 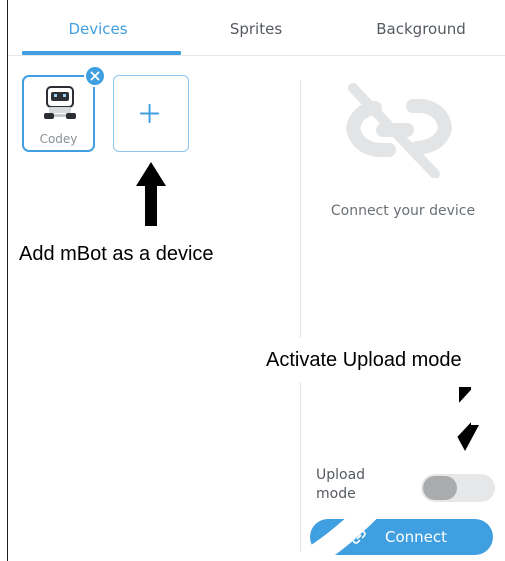 What do you see at coordinates (421, 30) in the screenshot?
I see `tab-background: Background` at bounding box center [421, 30].